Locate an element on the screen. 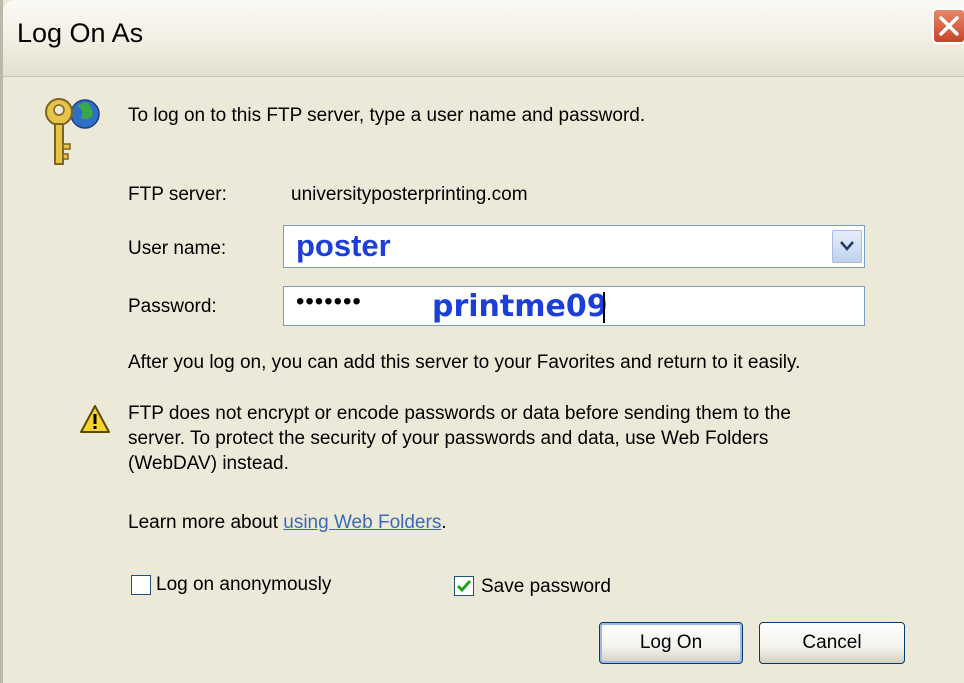 The height and width of the screenshot is (683, 964). ftp-server-label: FTP server: is located at coordinates (177, 194).